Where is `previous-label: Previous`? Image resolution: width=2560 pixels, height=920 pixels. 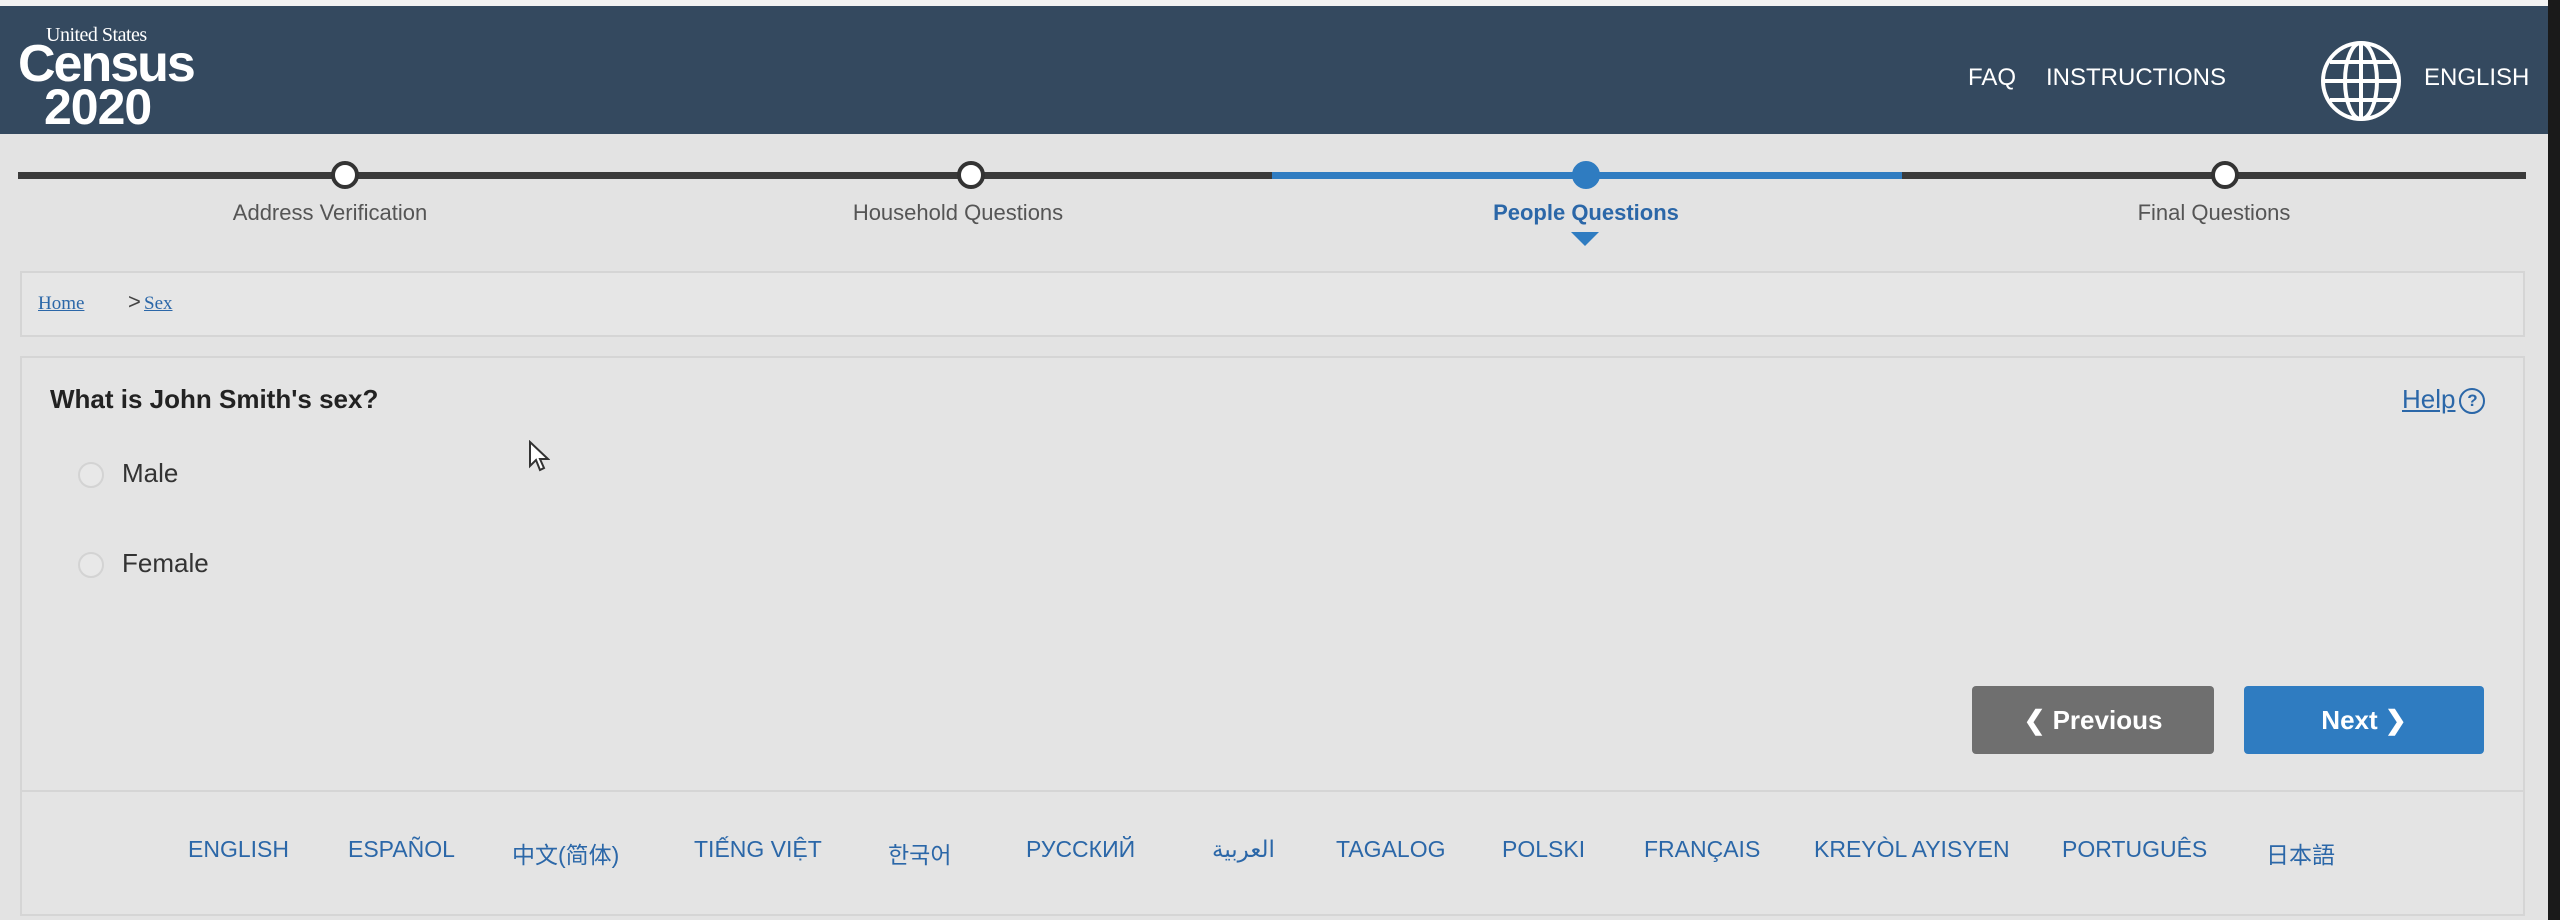 previous-label: Previous is located at coordinates (2107, 719).